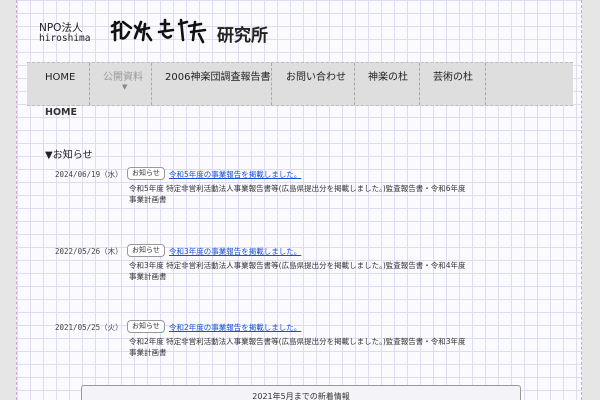 The width and height of the screenshot is (600, 400). I want to click on logo-hiroshima-text: hiroshima, so click(65, 38).